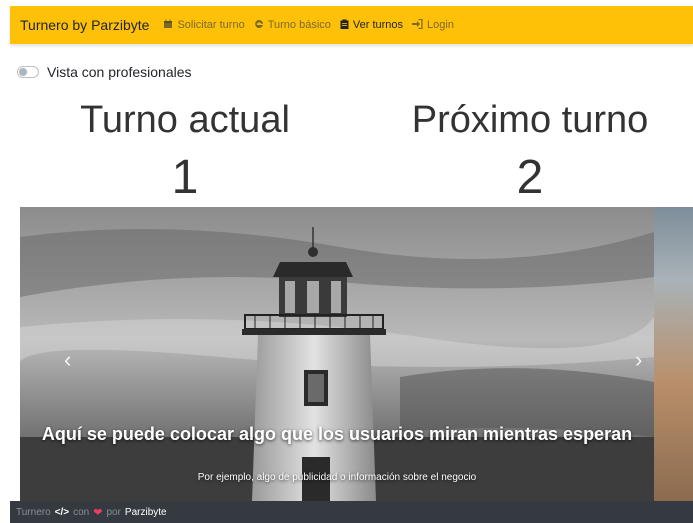  I want to click on professionals-view-label: Vista con profesionales, so click(119, 72).